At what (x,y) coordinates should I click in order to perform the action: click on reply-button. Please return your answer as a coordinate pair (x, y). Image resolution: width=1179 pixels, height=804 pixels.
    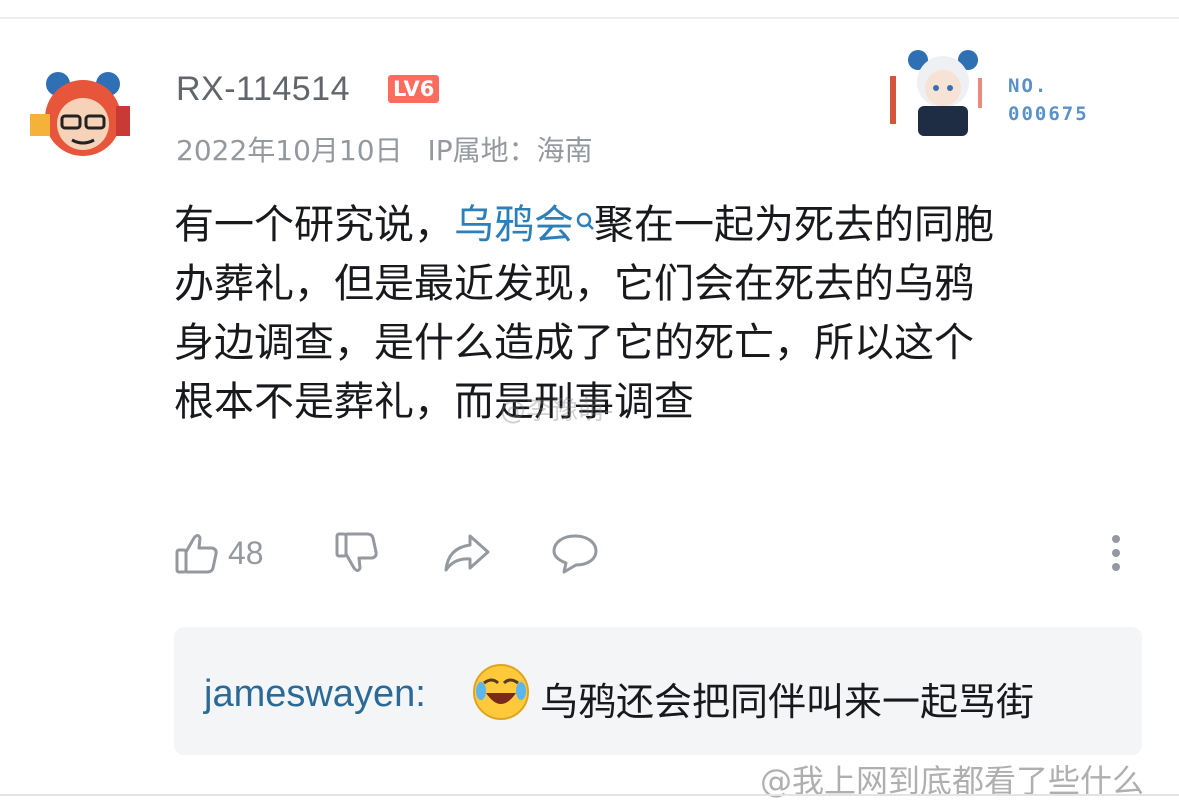
    Looking at the image, I should click on (575, 553).